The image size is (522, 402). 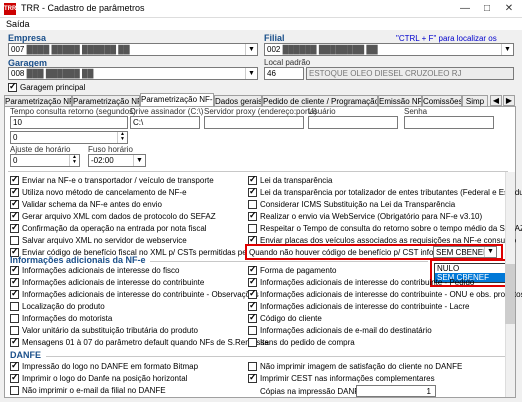 What do you see at coordinates (449, 122) in the screenshot?
I see `senha-input` at bounding box center [449, 122].